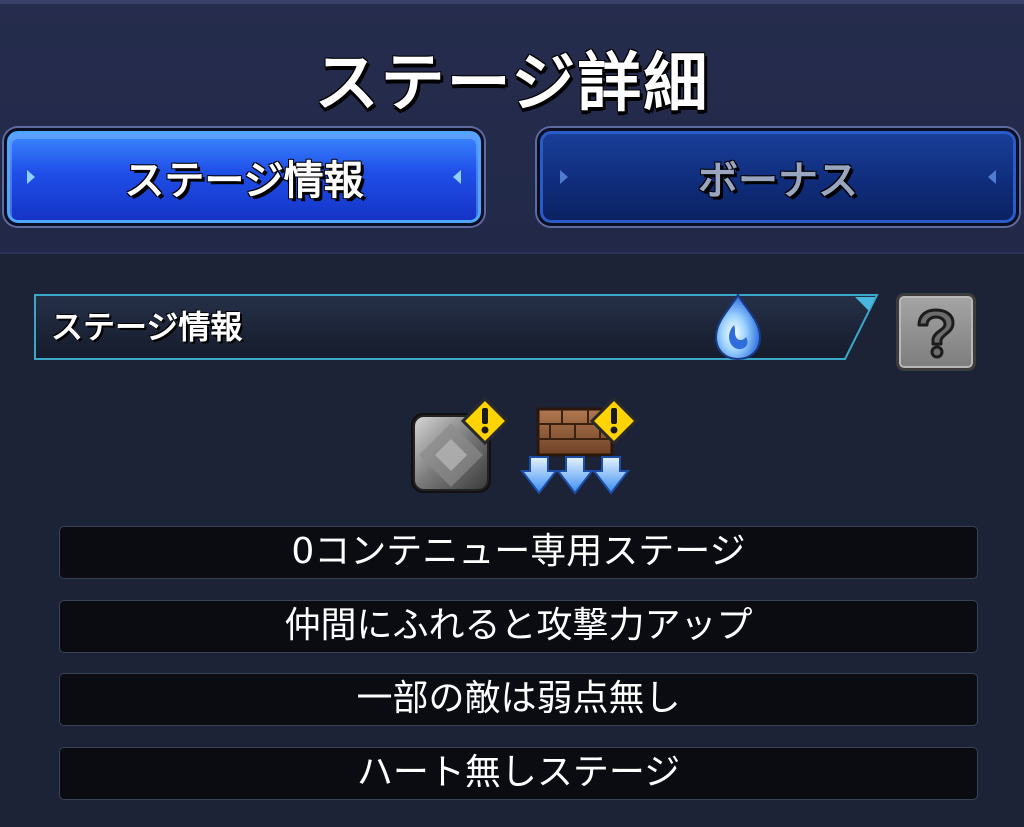 This screenshot has height=827, width=1024. What do you see at coordinates (518, 552) in the screenshot?
I see `rule-item: 0コンテニュー専用ステージ` at bounding box center [518, 552].